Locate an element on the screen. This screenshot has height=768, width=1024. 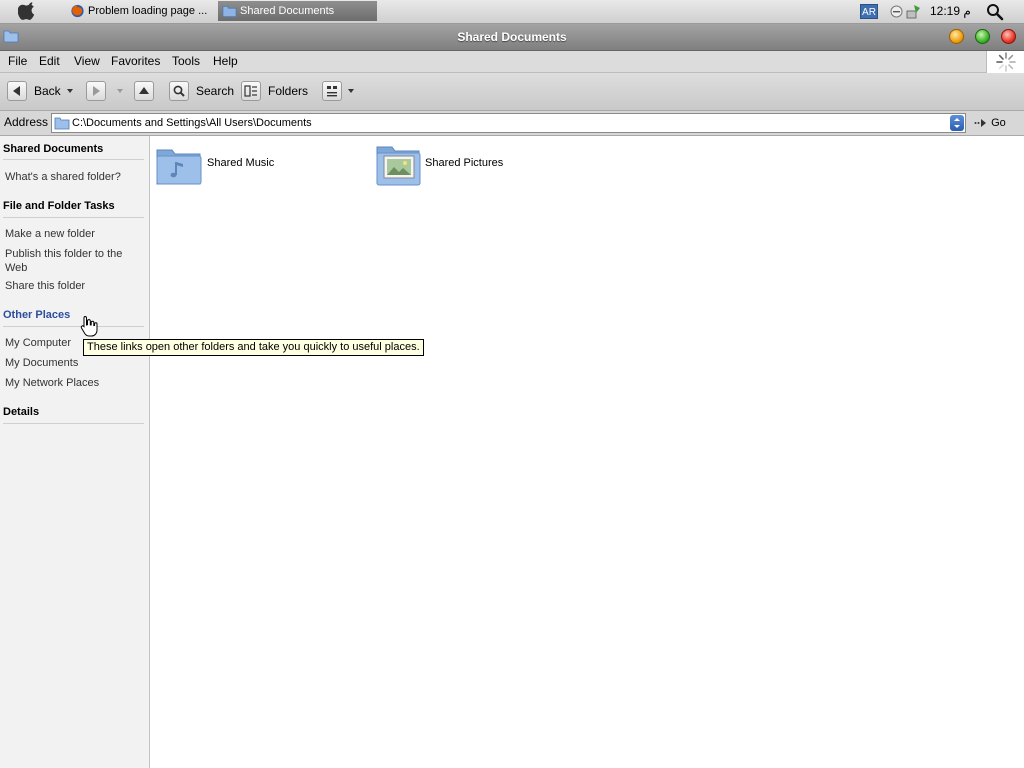
up-arrow-icon is located at coordinates (144, 91).